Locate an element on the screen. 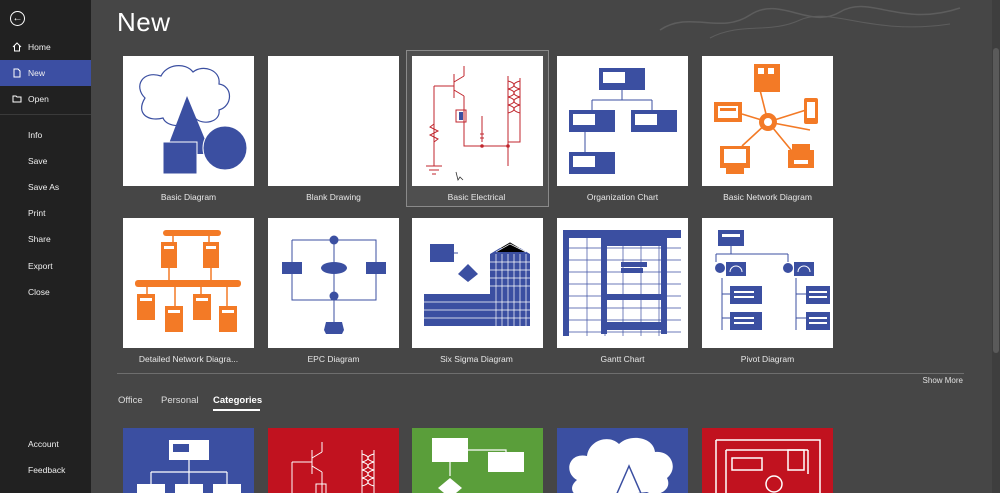 The image size is (1000, 493). home-icon is located at coordinates (17, 47).